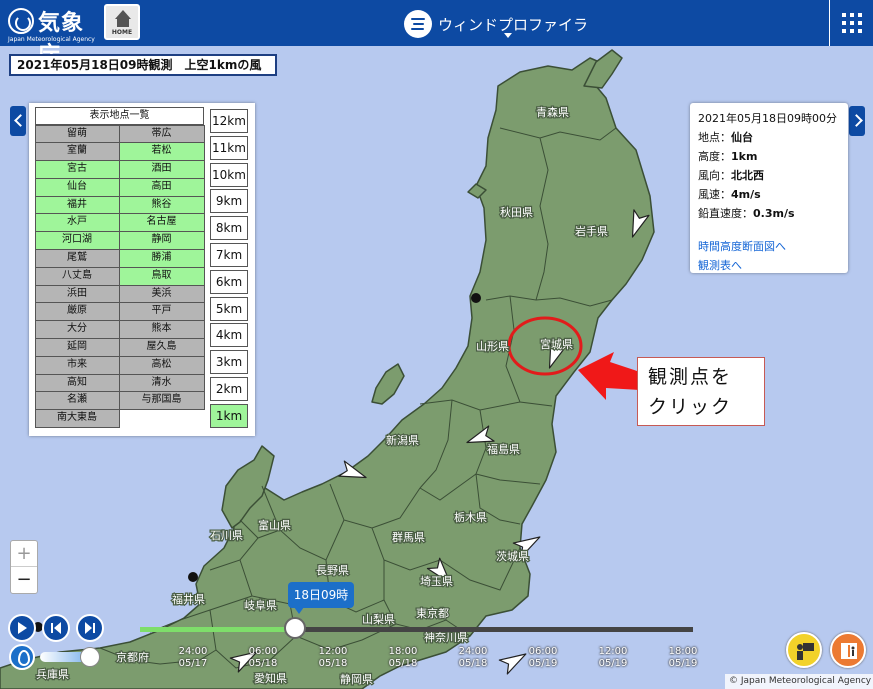 The height and width of the screenshot is (689, 873). Describe the element at coordinates (161, 276) in the screenshot. I see `station-item: 鳥取` at that location.